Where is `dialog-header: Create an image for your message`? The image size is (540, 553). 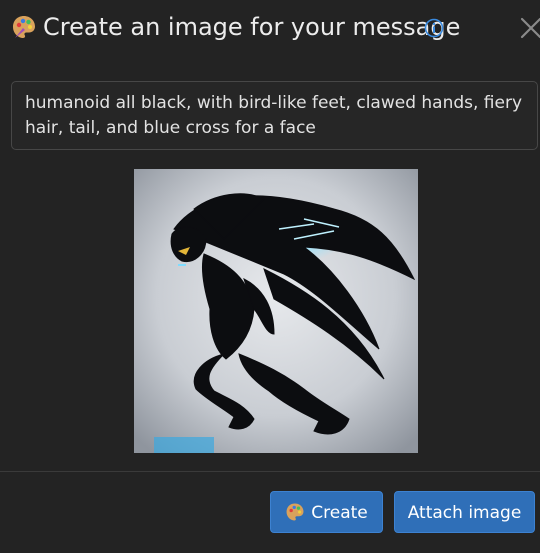 dialog-header: Create an image for your message is located at coordinates (270, 29).